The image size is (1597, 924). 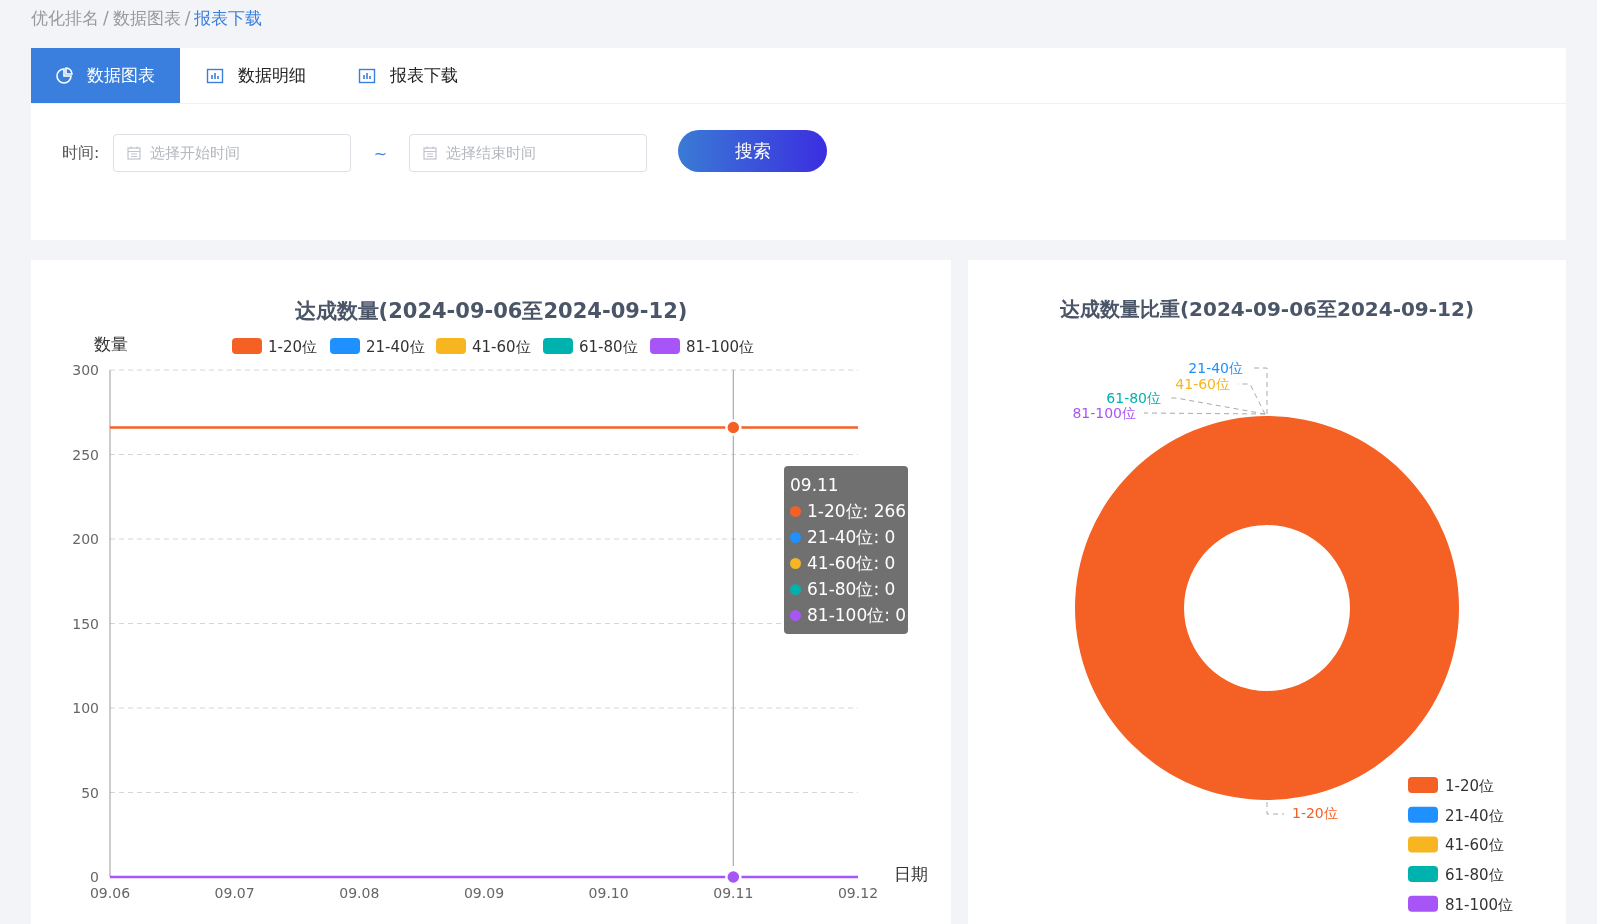 I want to click on x-tick-label: 09.07, so click(x=234, y=893).